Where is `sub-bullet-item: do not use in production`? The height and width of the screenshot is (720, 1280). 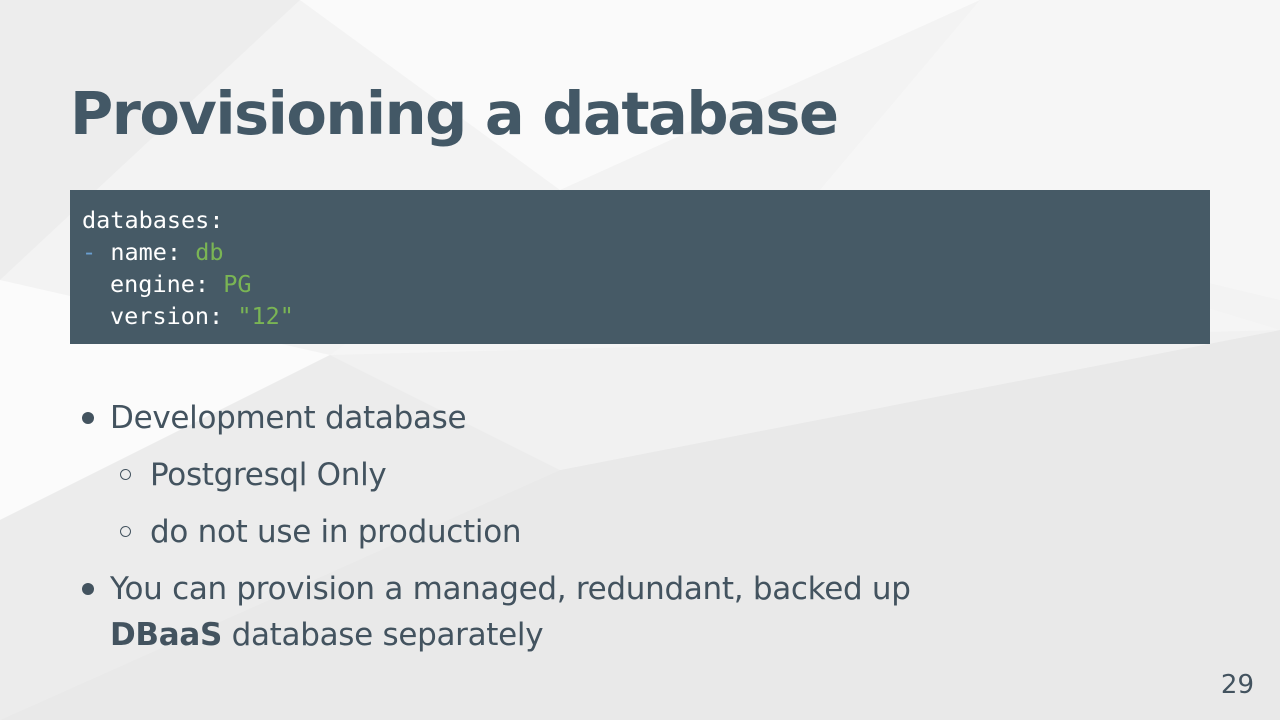
sub-bullet-item: do not use in production is located at coordinates (580, 532).